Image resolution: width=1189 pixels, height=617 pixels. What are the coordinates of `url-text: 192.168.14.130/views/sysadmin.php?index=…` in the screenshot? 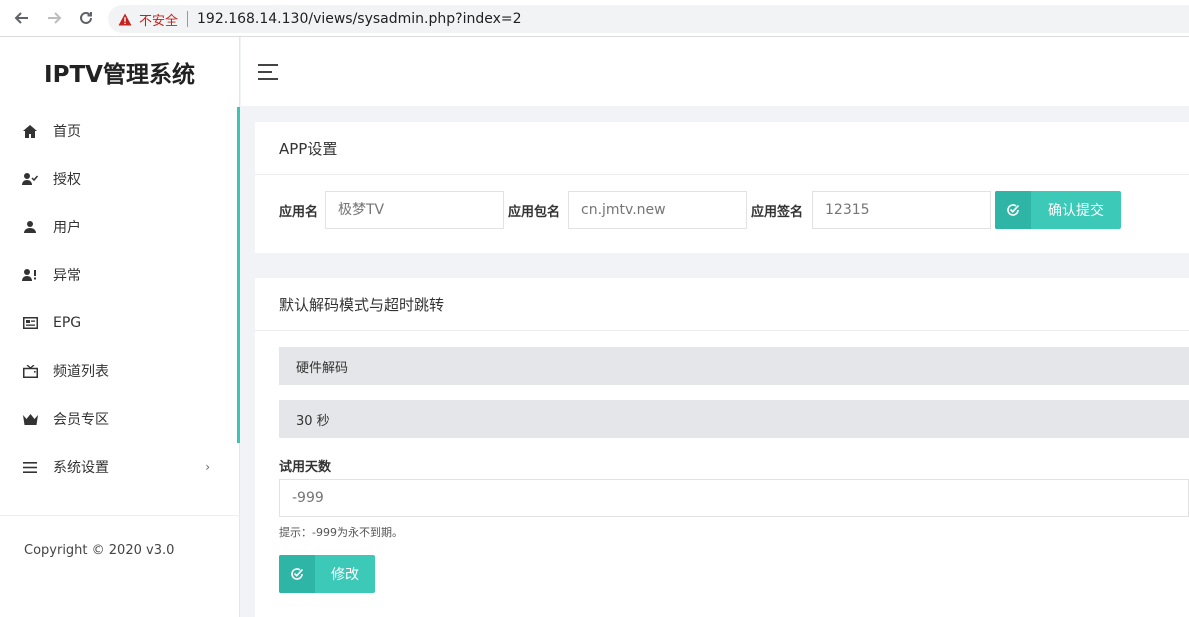 It's located at (359, 19).